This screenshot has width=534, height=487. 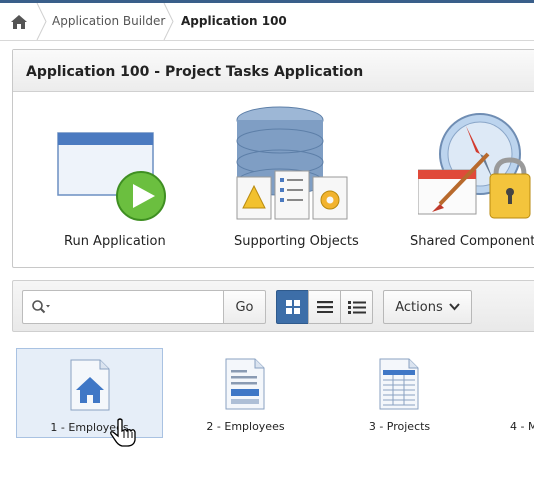 I want to click on home-button, so click(x=19, y=21).